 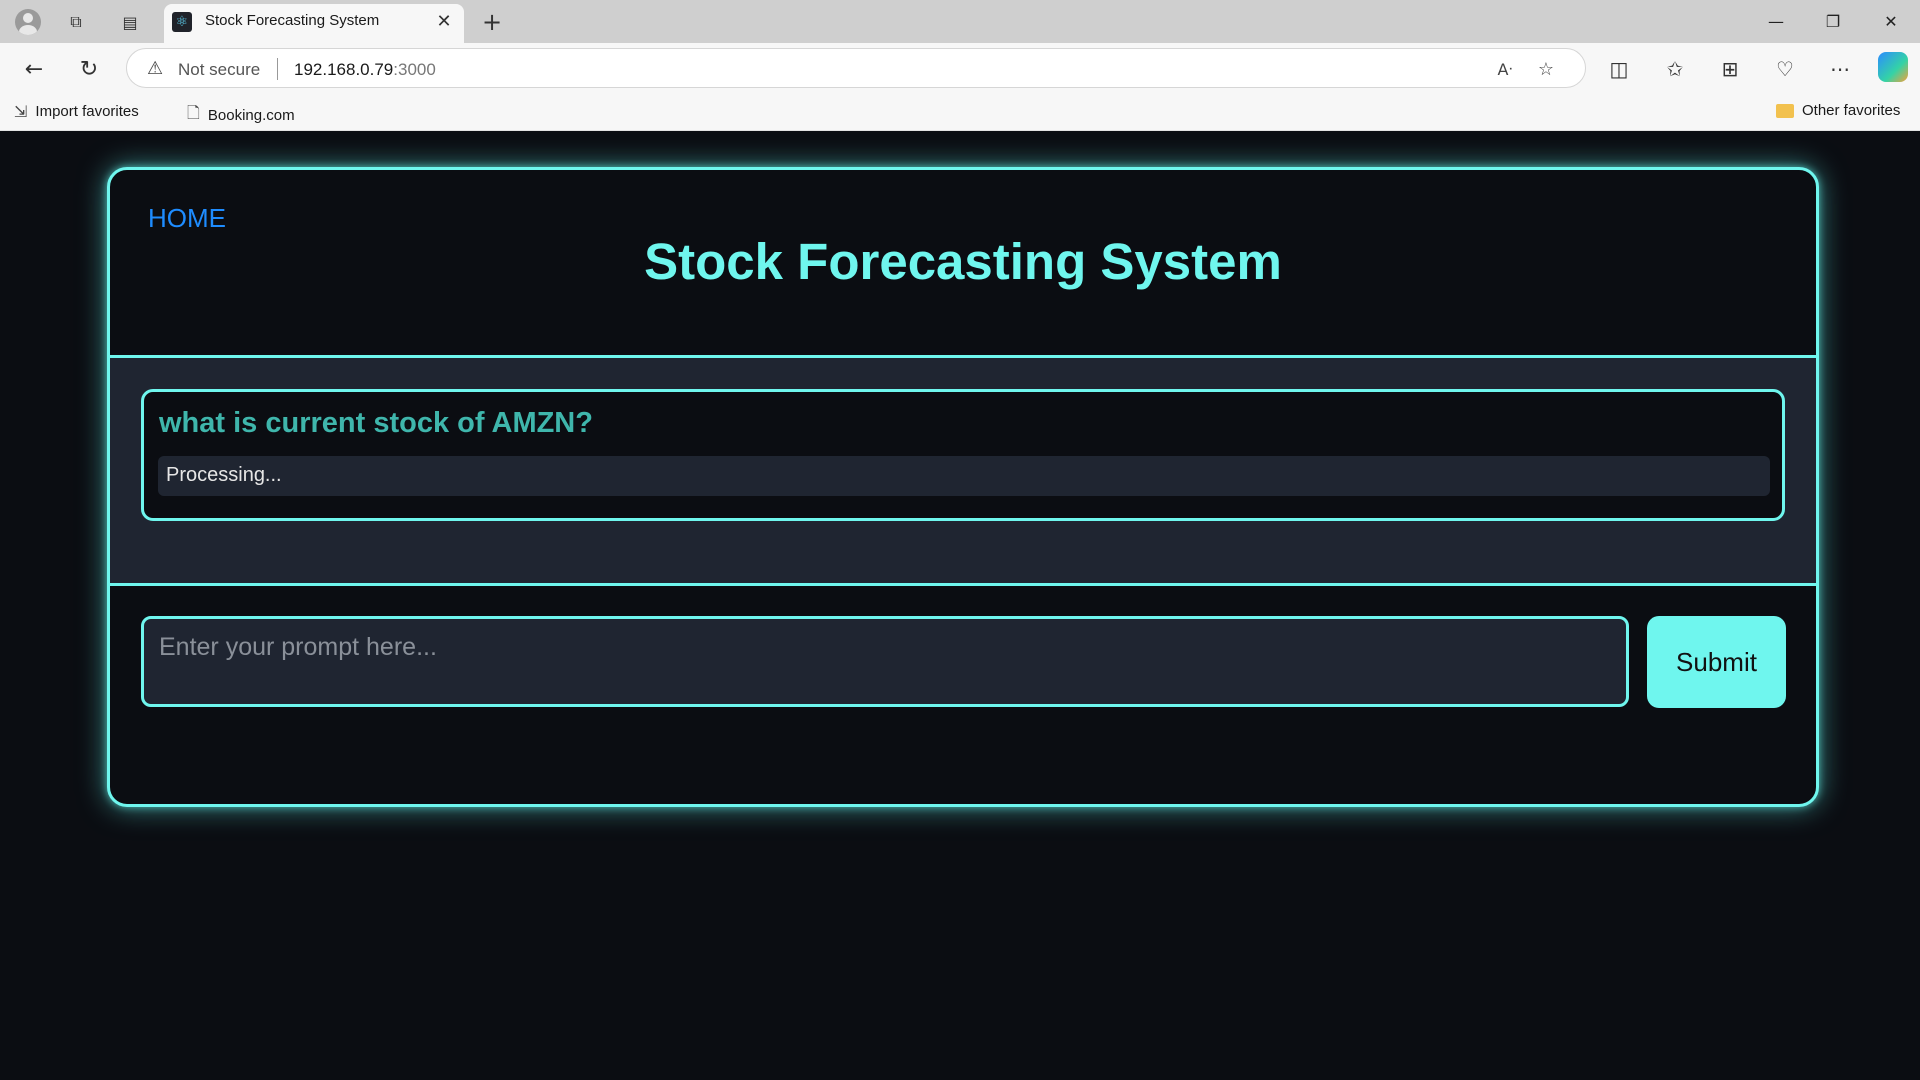 I want to click on close-tab-icon: ✕, so click(x=444, y=21).